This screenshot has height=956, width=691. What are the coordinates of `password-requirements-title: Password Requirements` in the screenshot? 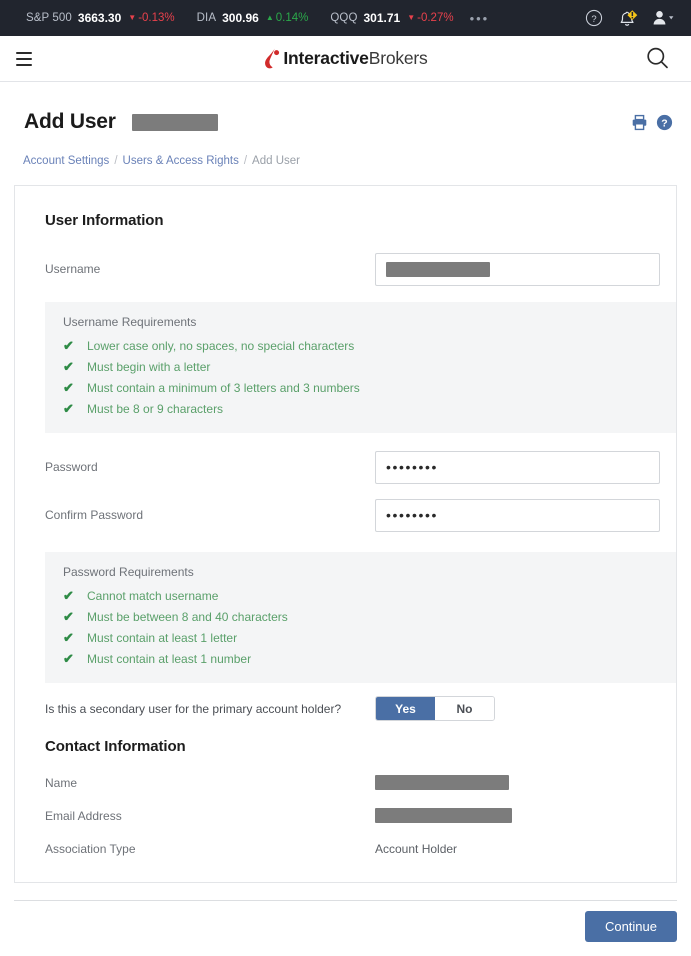 It's located at (128, 572).